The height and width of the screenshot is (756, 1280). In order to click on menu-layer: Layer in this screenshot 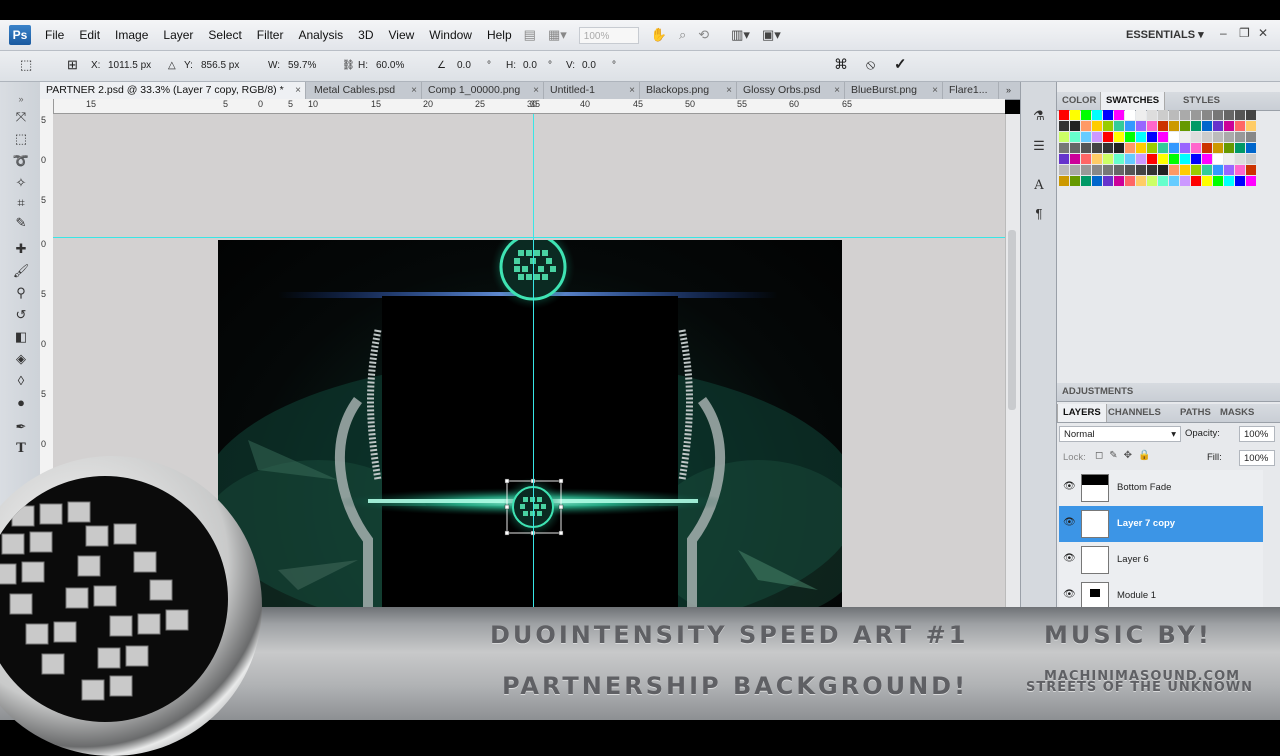, I will do `click(178, 35)`.